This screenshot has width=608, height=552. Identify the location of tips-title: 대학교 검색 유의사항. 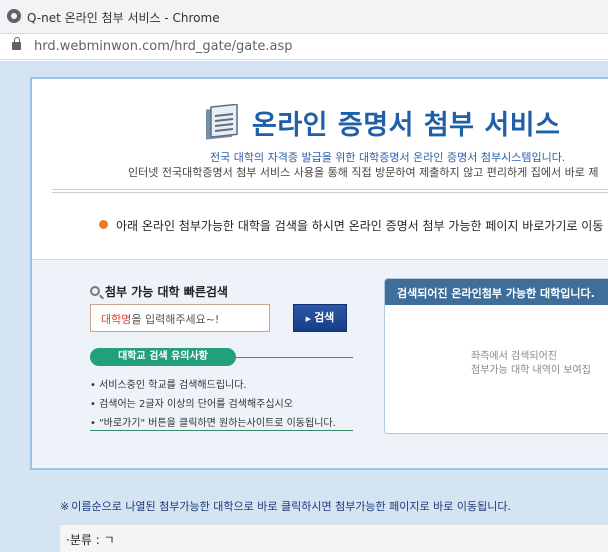
(163, 357).